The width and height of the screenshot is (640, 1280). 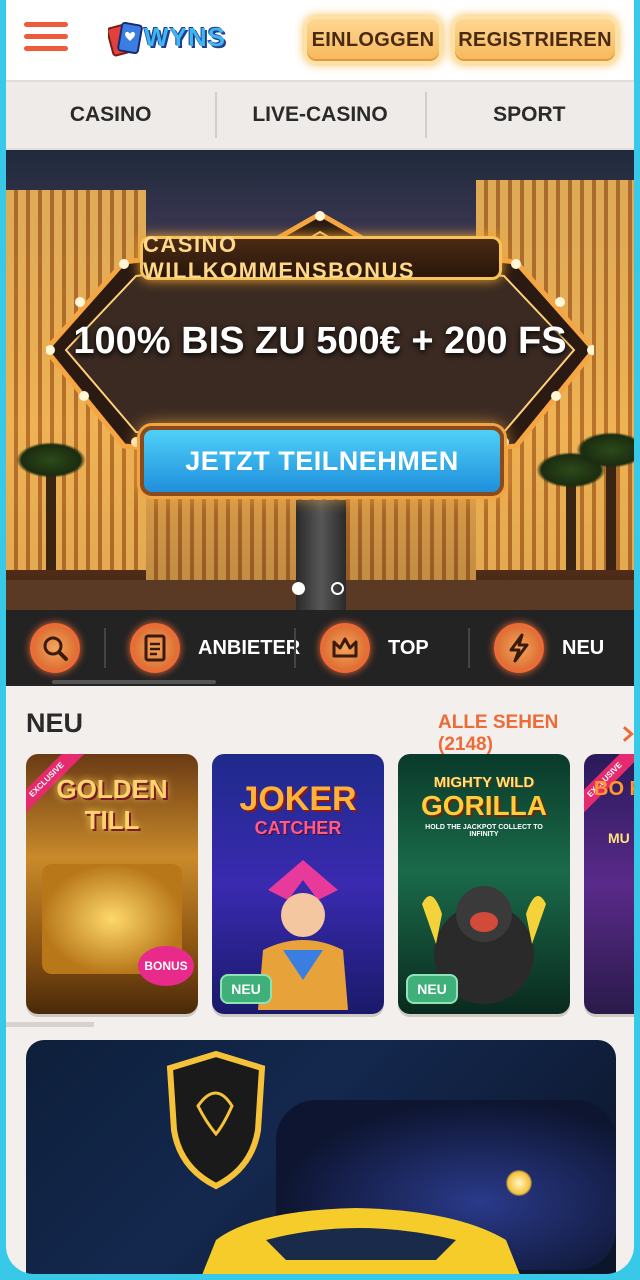 I want to click on register-button: REGISTRIEREN, so click(x=535, y=40).